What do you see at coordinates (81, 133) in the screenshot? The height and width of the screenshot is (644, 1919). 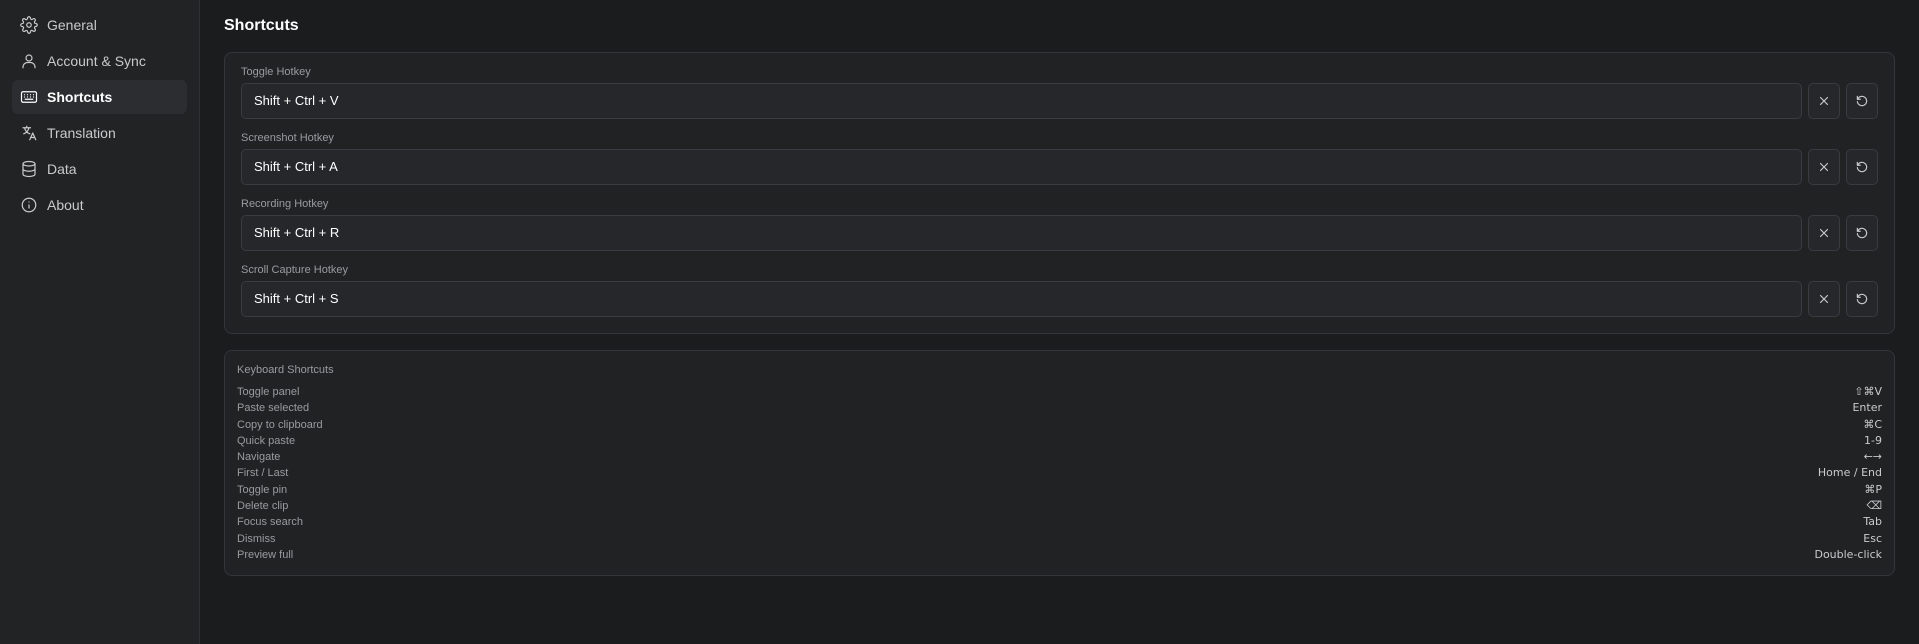 I see `sidebar-item-label: Translation` at bounding box center [81, 133].